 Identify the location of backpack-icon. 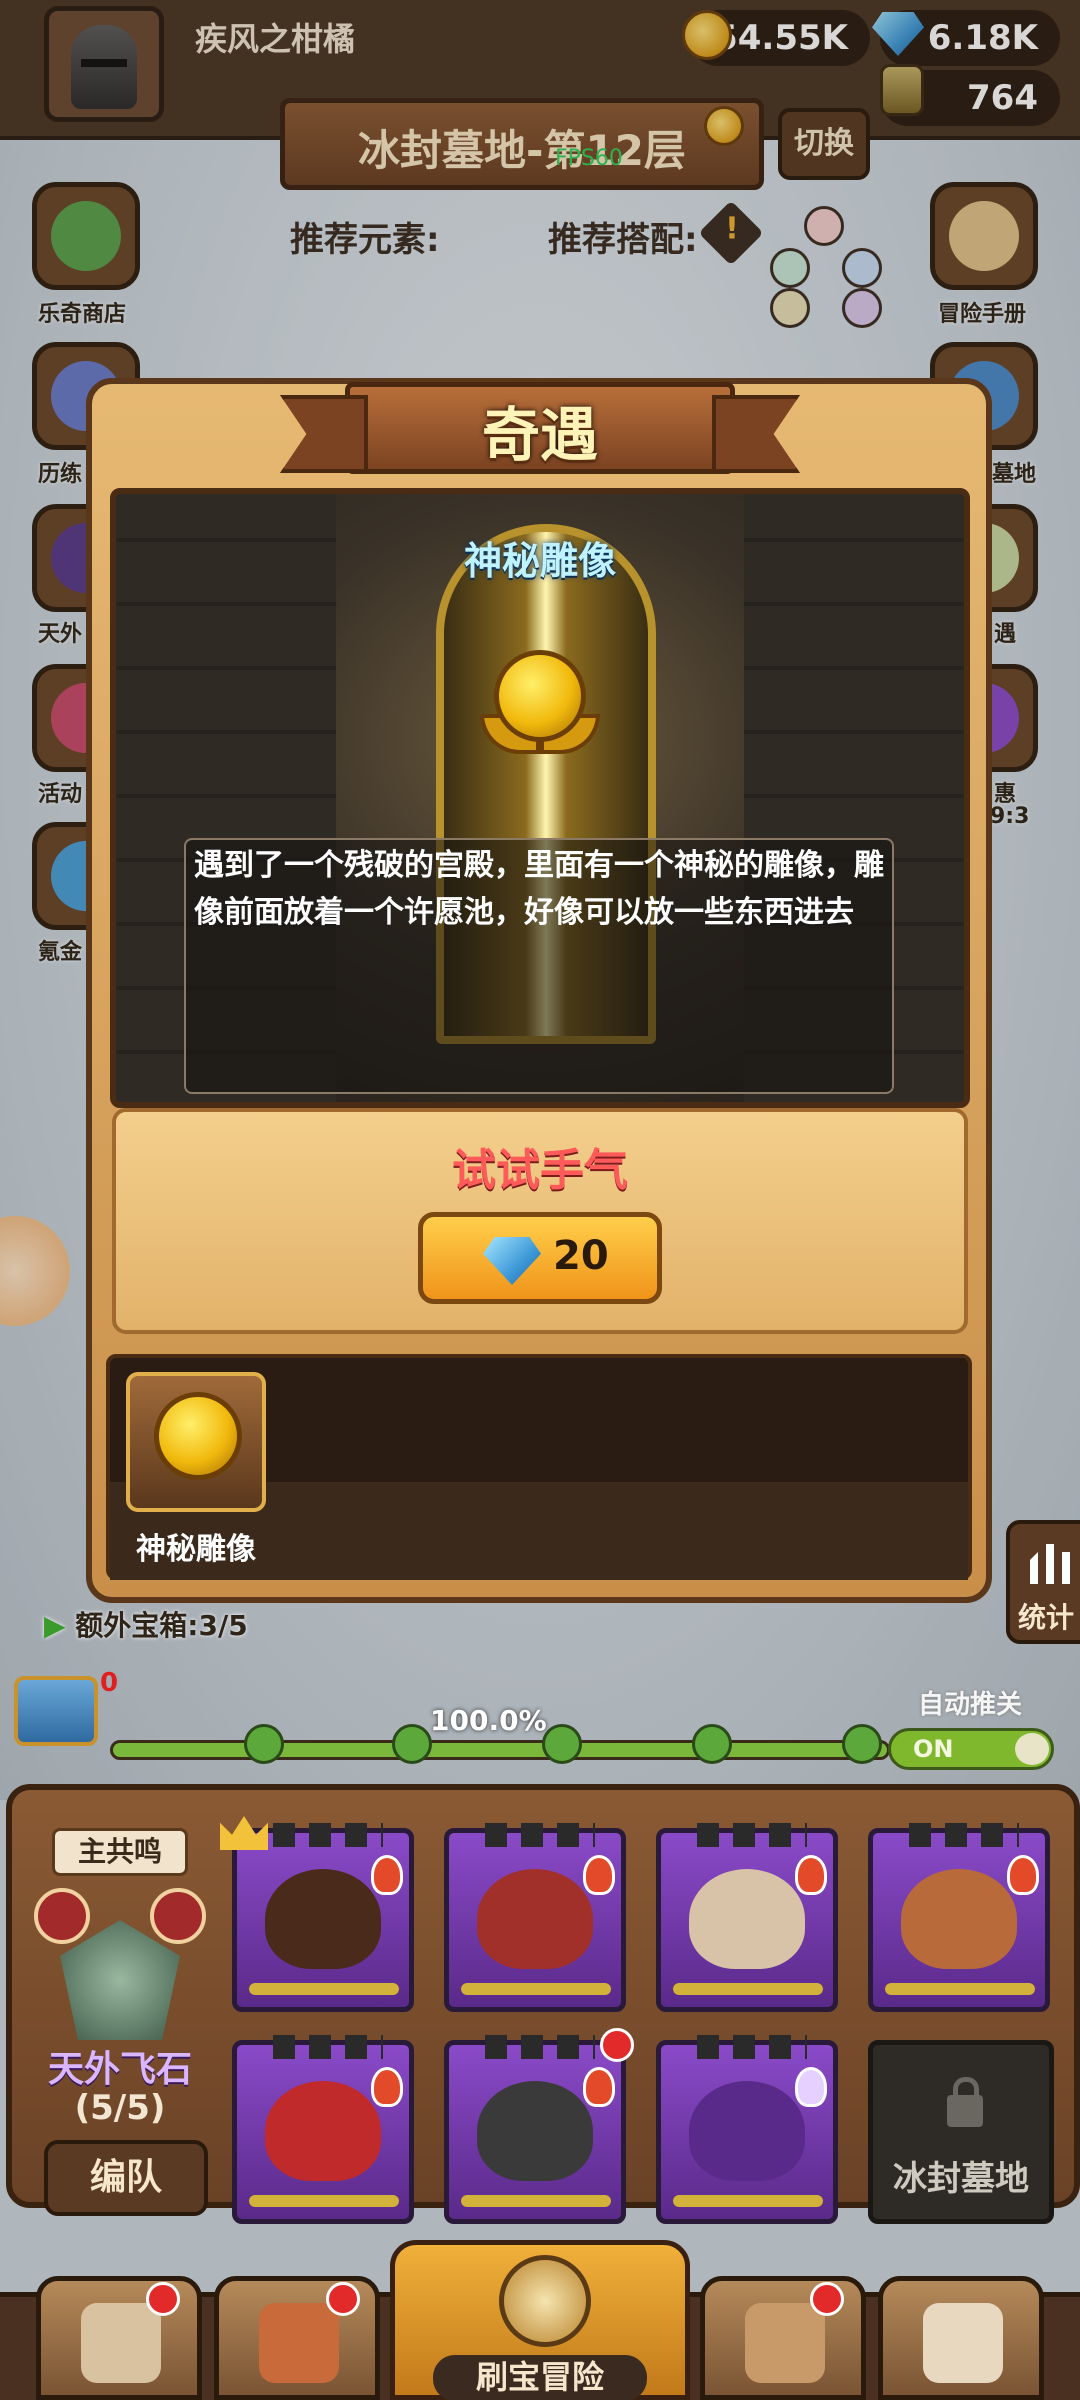
(785, 2343).